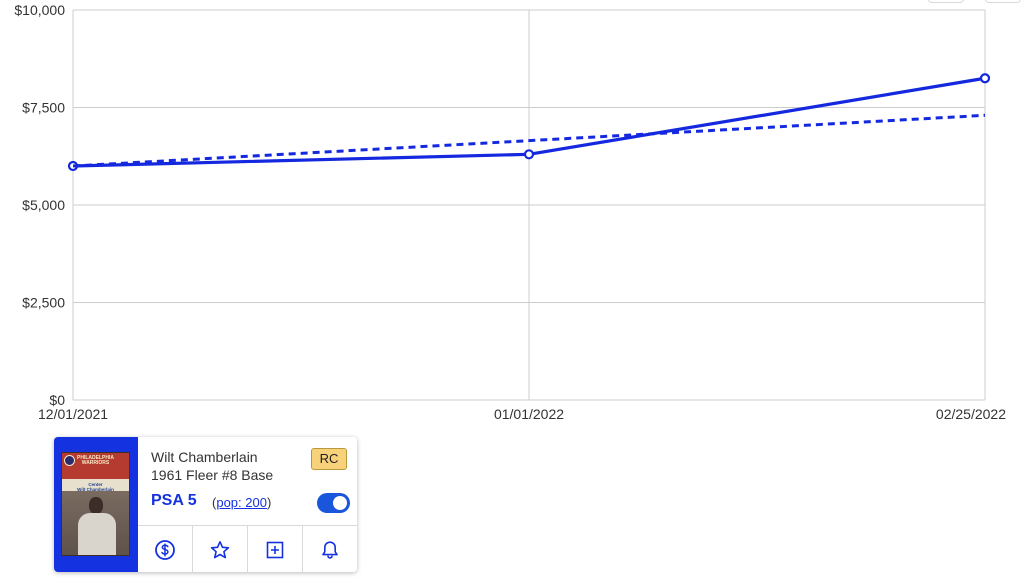  Describe the element at coordinates (97, 534) in the screenshot. I see `player-photo-body` at that location.